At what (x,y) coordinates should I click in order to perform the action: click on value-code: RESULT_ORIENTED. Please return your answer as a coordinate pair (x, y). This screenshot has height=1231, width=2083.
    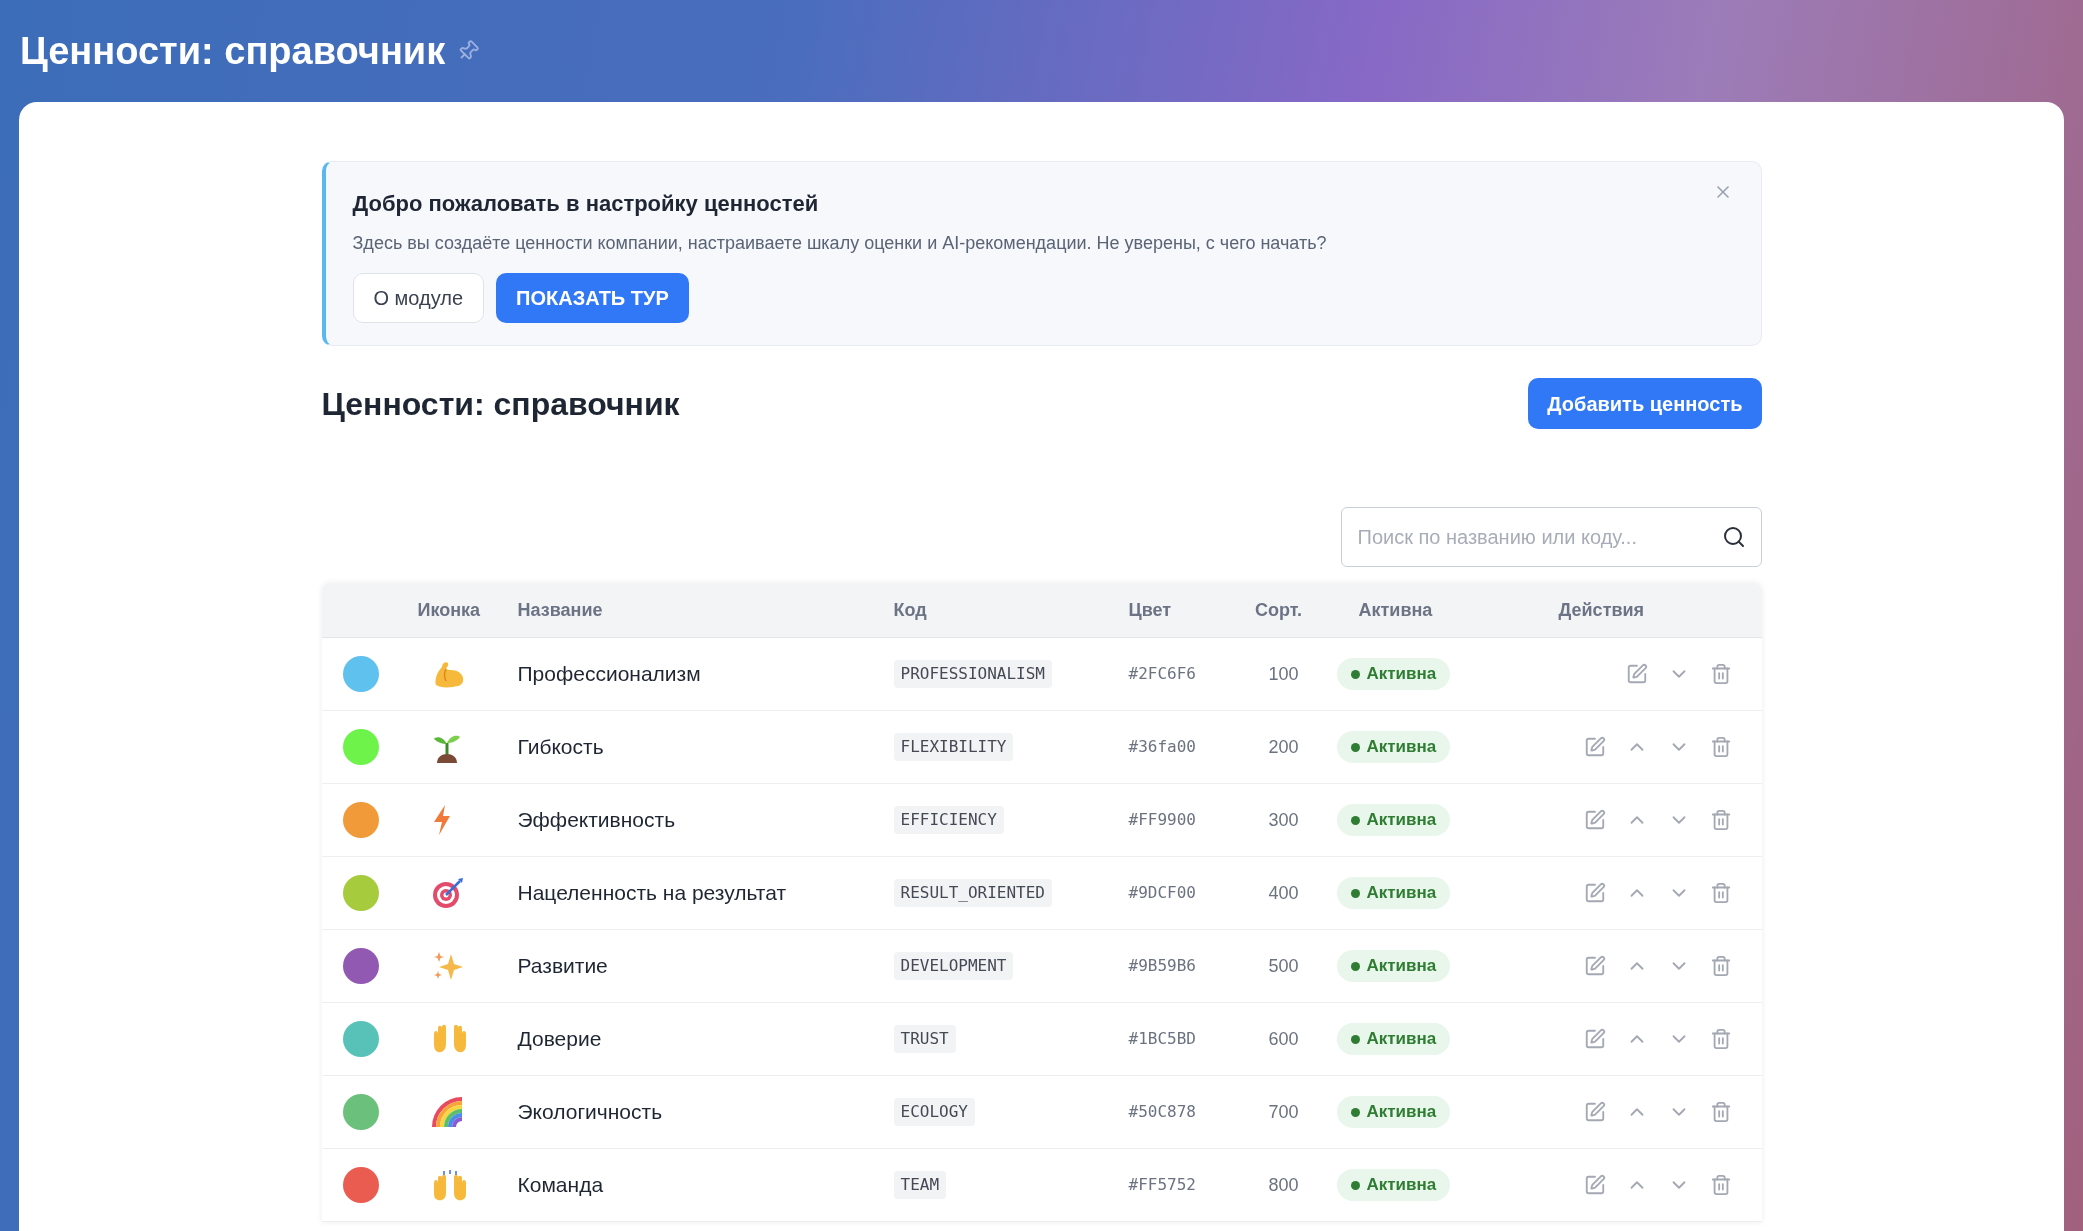
    Looking at the image, I should click on (972, 893).